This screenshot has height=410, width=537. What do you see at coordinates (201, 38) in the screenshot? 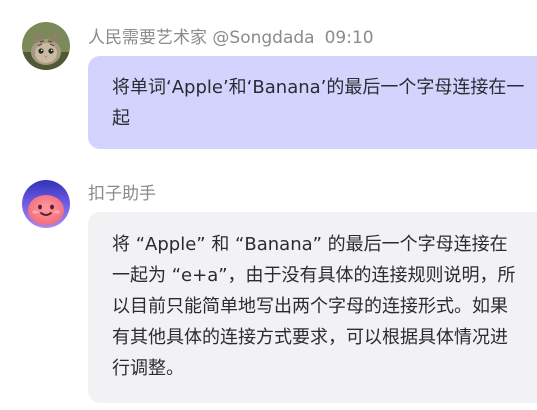
I see `sender-name: 人民需要艺术家 @Songdada` at bounding box center [201, 38].